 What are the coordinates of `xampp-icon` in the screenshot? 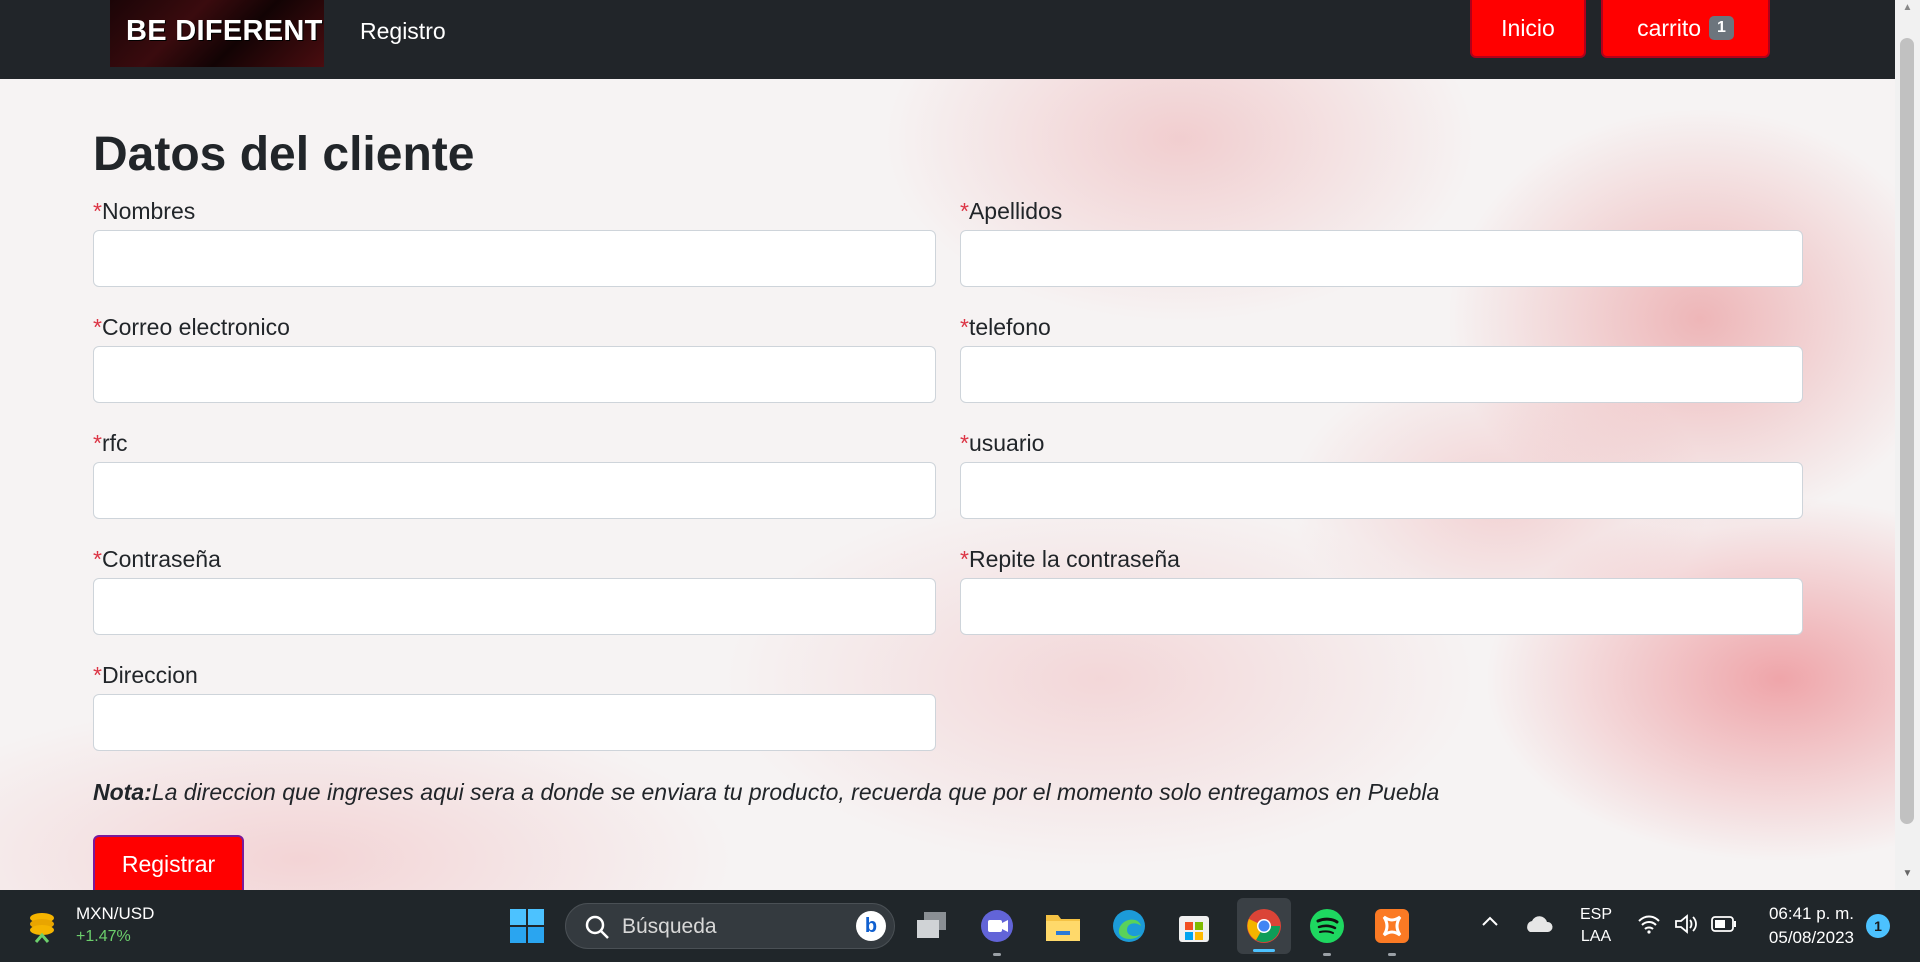 It's located at (1392, 930).